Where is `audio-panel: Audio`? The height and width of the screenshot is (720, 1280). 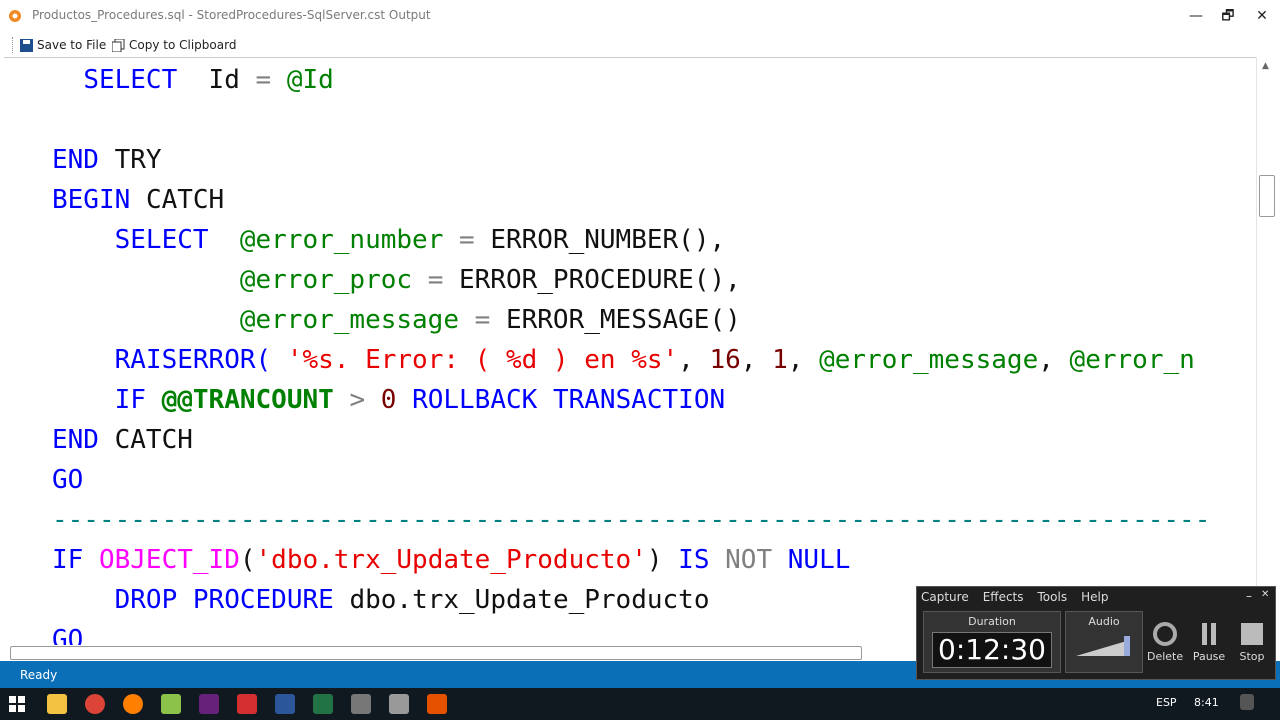 audio-panel: Audio is located at coordinates (1104, 642).